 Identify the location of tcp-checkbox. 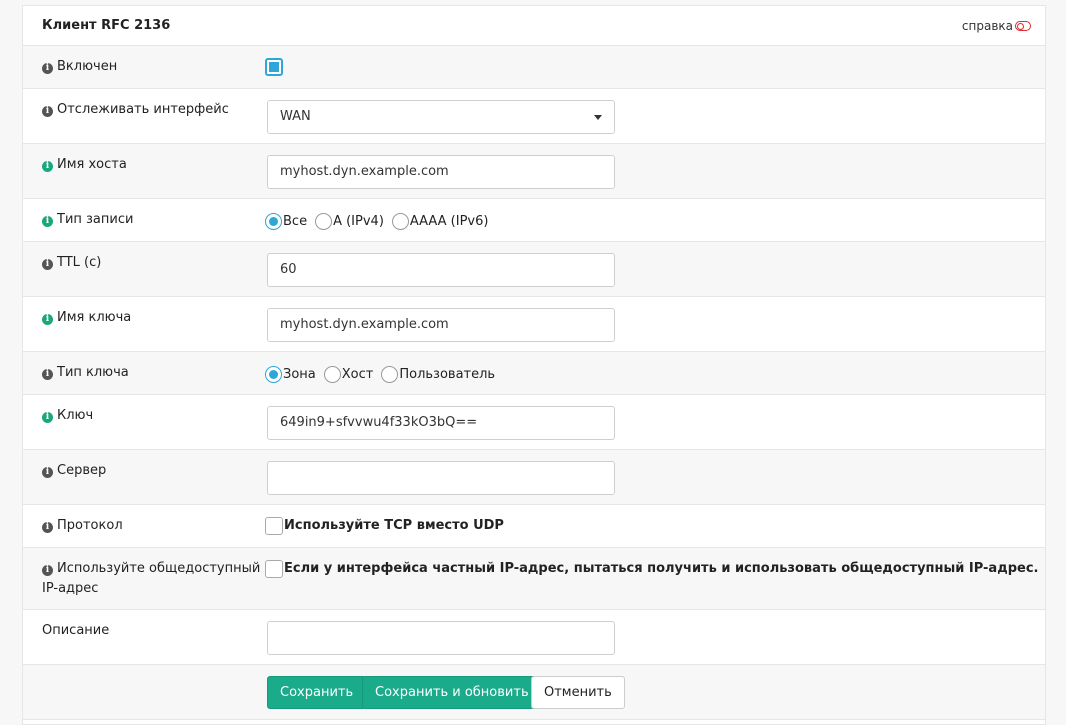
(274, 526).